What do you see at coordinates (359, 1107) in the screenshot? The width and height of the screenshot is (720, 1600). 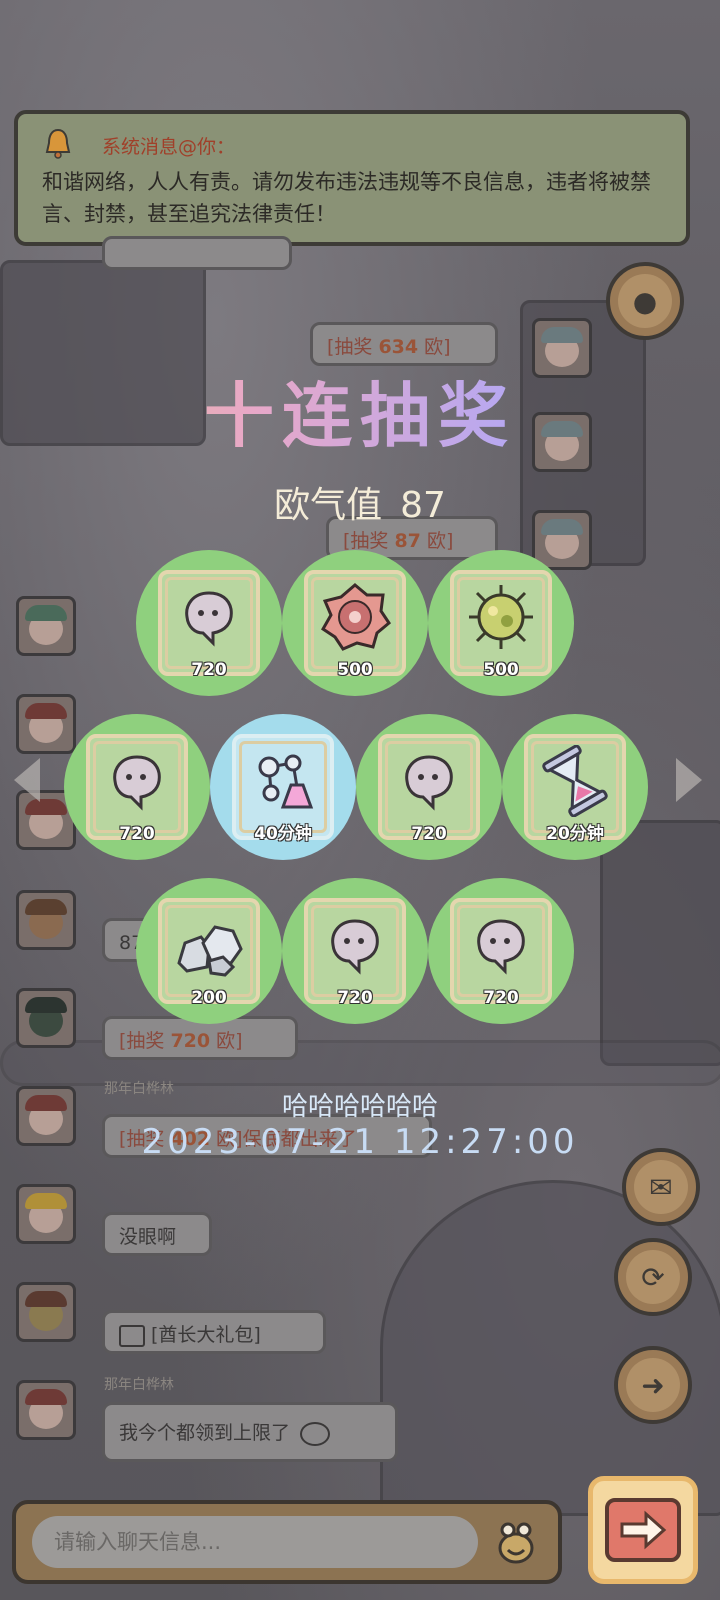 I see `lottery-caption: 哈哈哈哈哈哈` at bounding box center [359, 1107].